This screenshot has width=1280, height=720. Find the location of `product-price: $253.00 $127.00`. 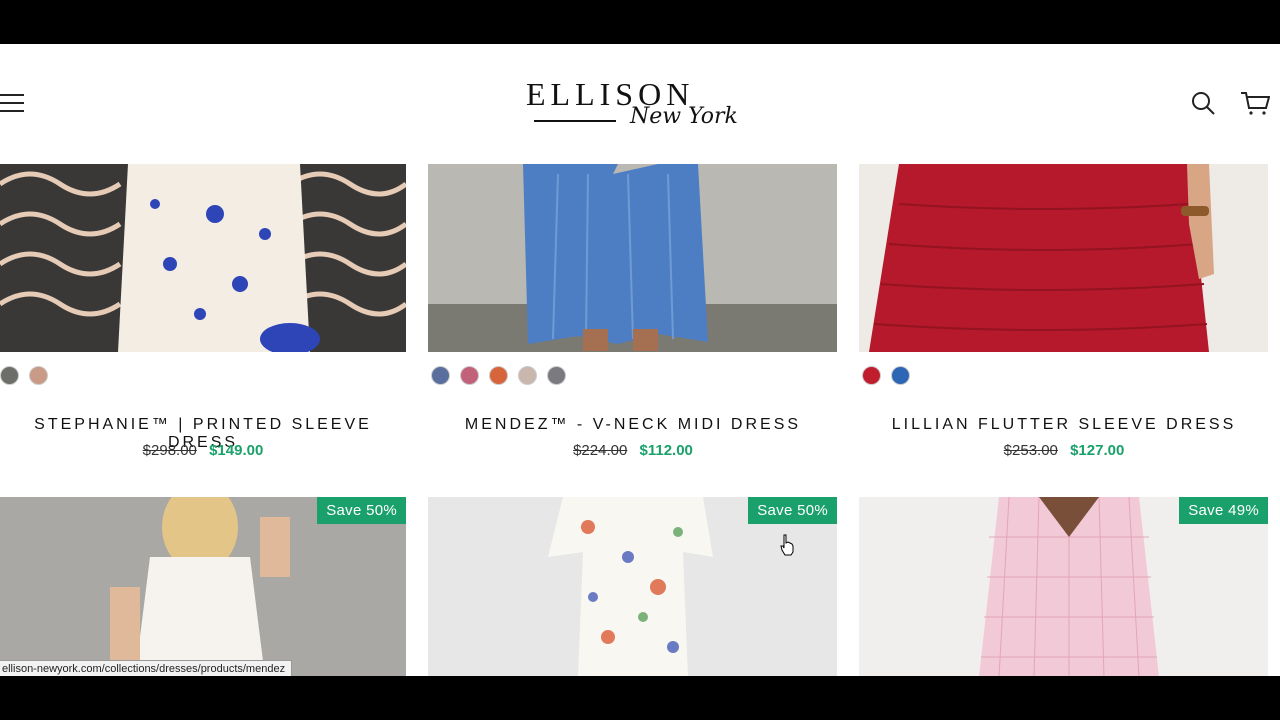

product-price: $253.00 $127.00 is located at coordinates (1064, 450).